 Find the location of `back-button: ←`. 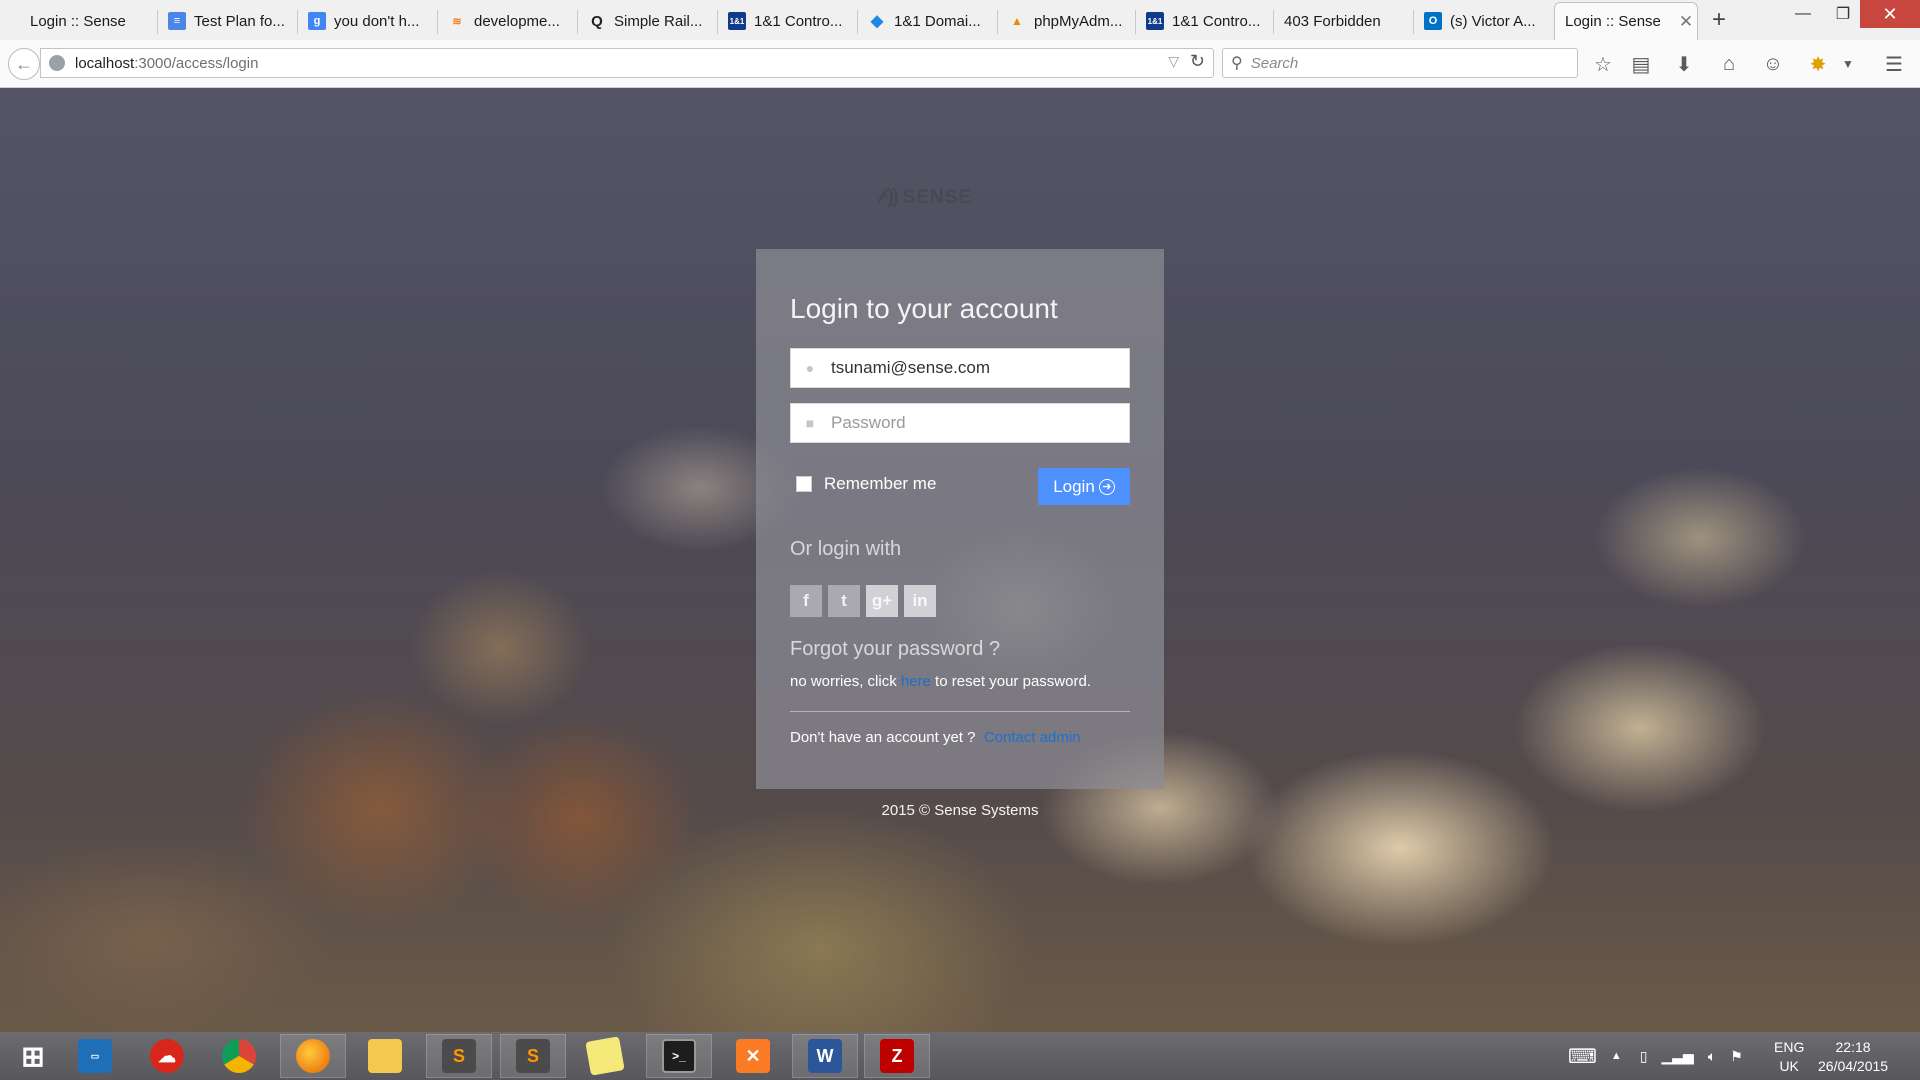

back-button: ← is located at coordinates (24, 64).